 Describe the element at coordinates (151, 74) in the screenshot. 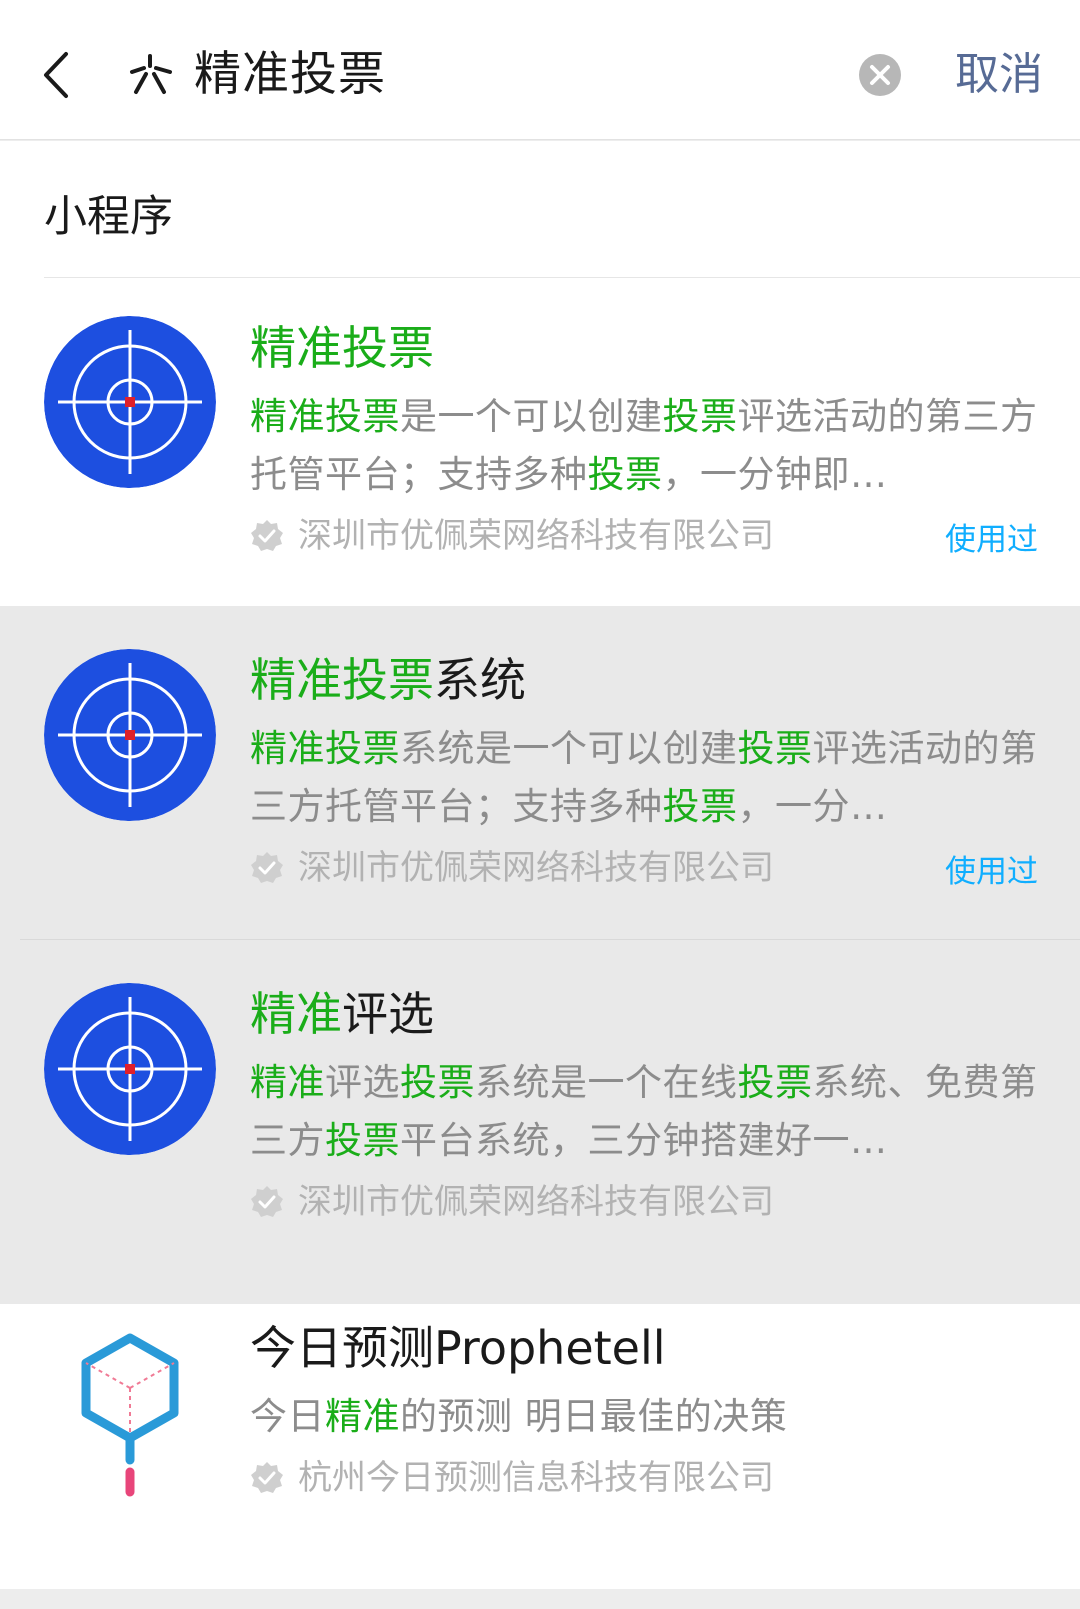

I see `wechat-search-icon` at that location.